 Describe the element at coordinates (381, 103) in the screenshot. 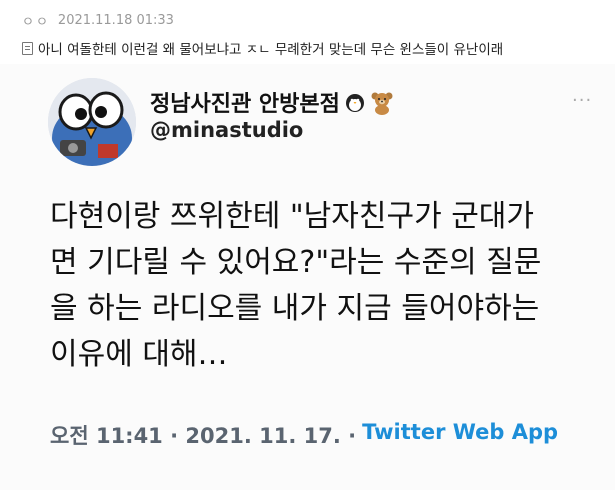

I see `teddy-bear-icon` at that location.